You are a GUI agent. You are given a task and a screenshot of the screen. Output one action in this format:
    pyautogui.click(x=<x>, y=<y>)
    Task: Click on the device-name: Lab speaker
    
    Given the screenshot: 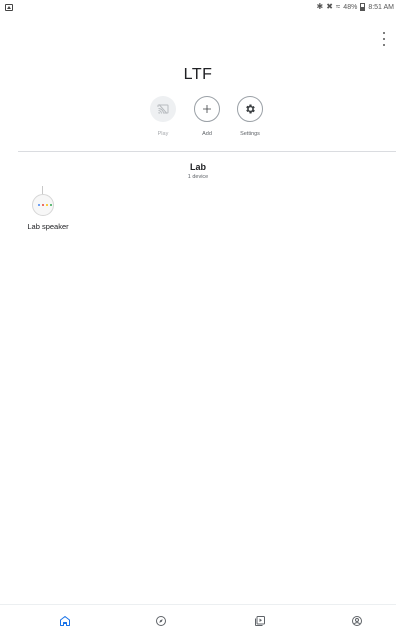 What is the action you would take?
    pyautogui.click(x=48, y=226)
    